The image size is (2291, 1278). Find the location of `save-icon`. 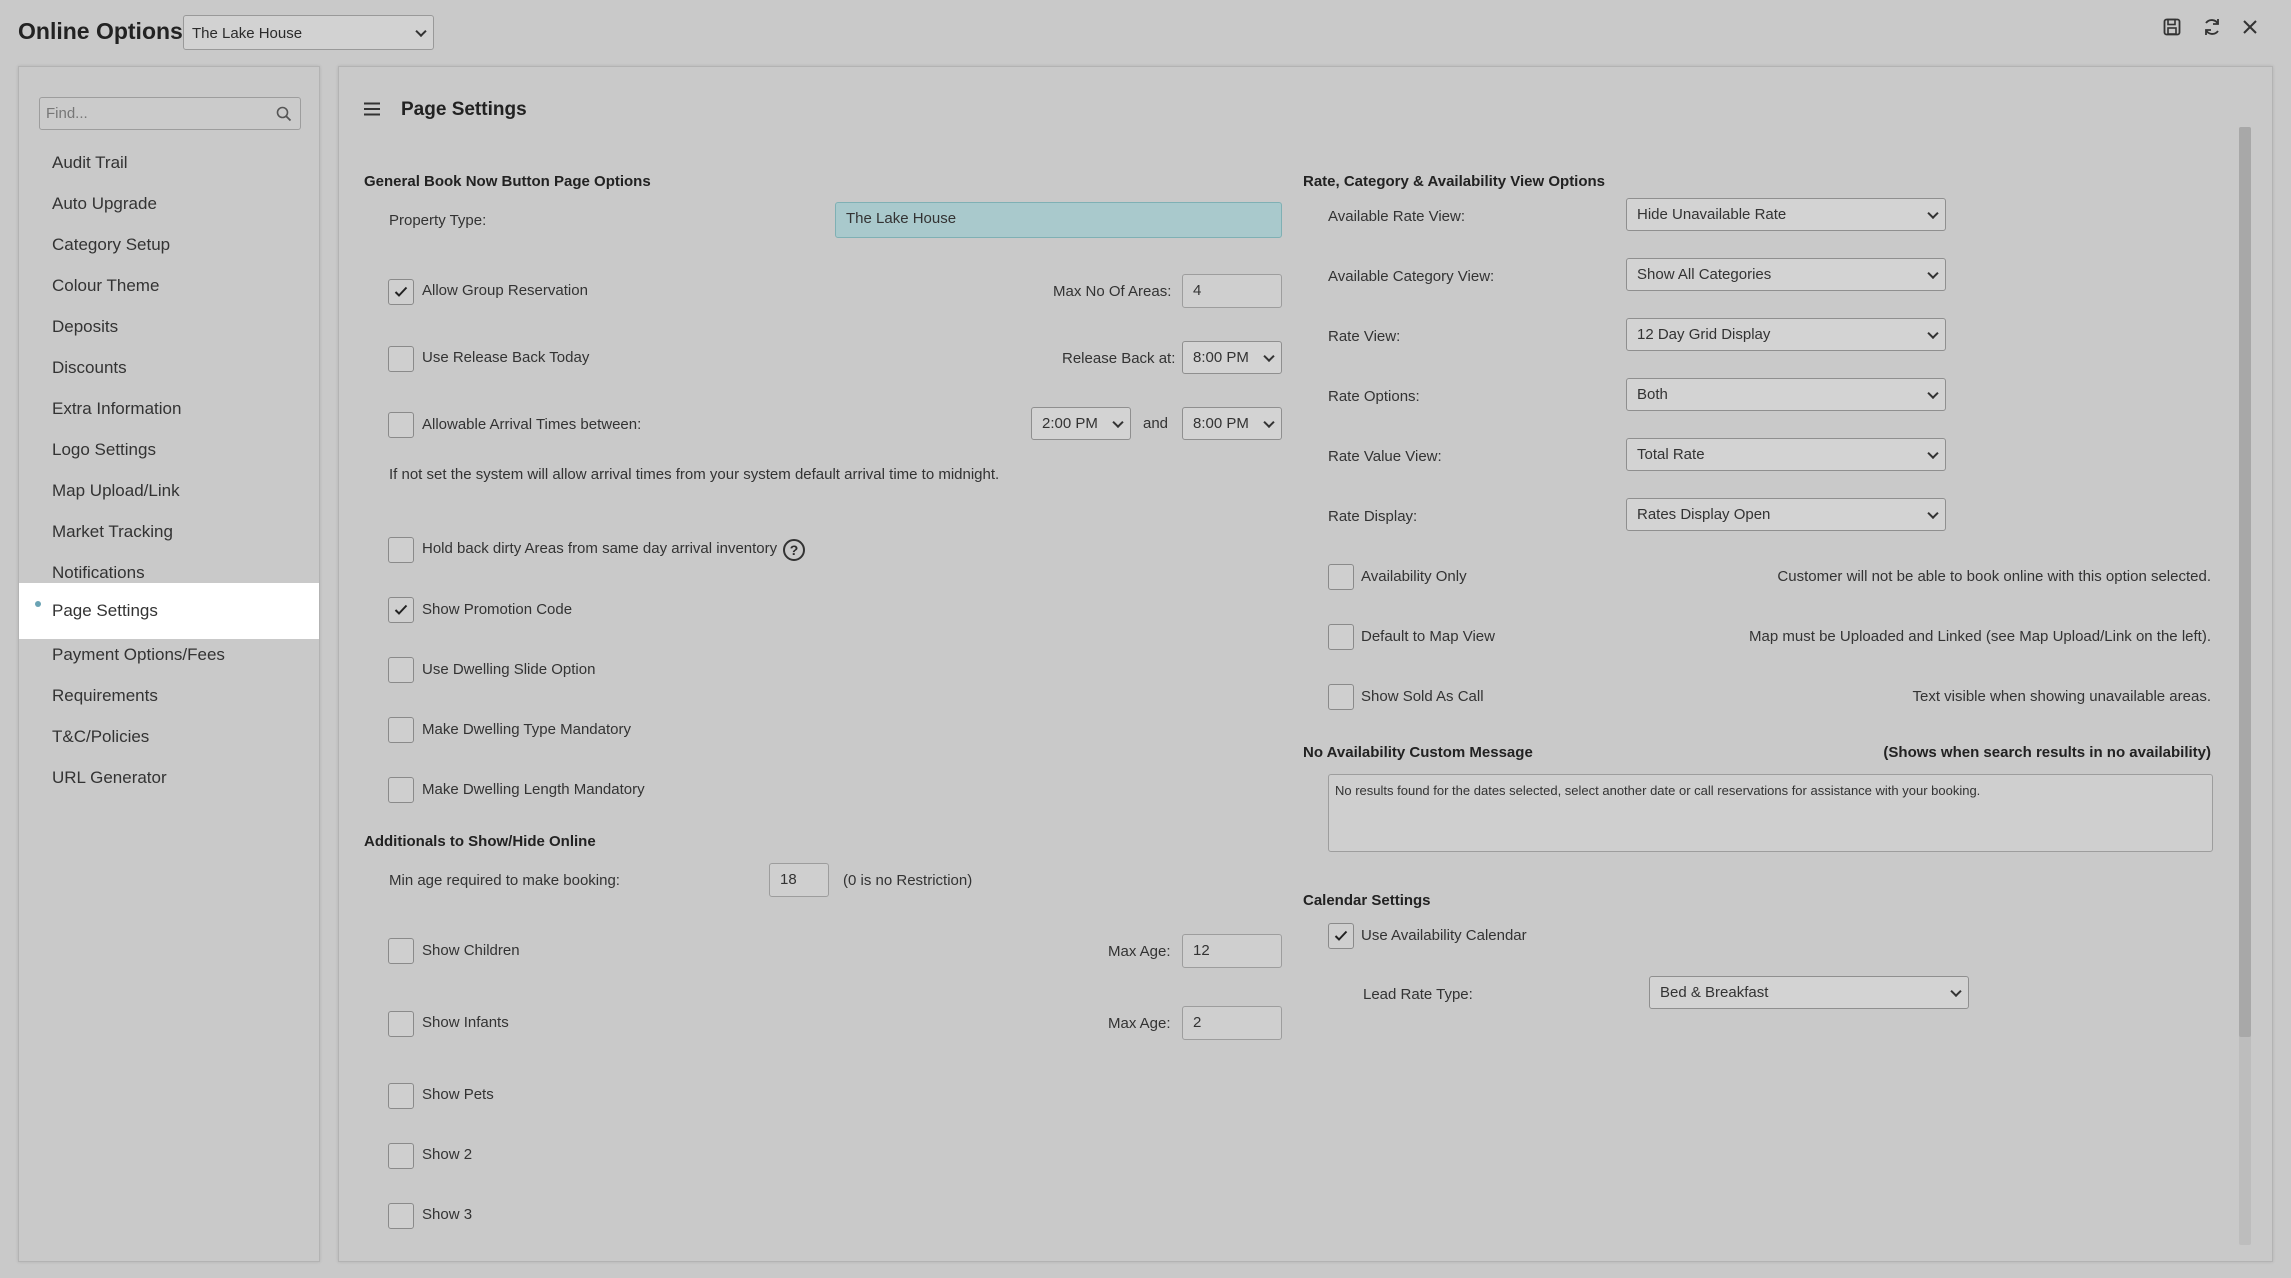

save-icon is located at coordinates (2172, 27).